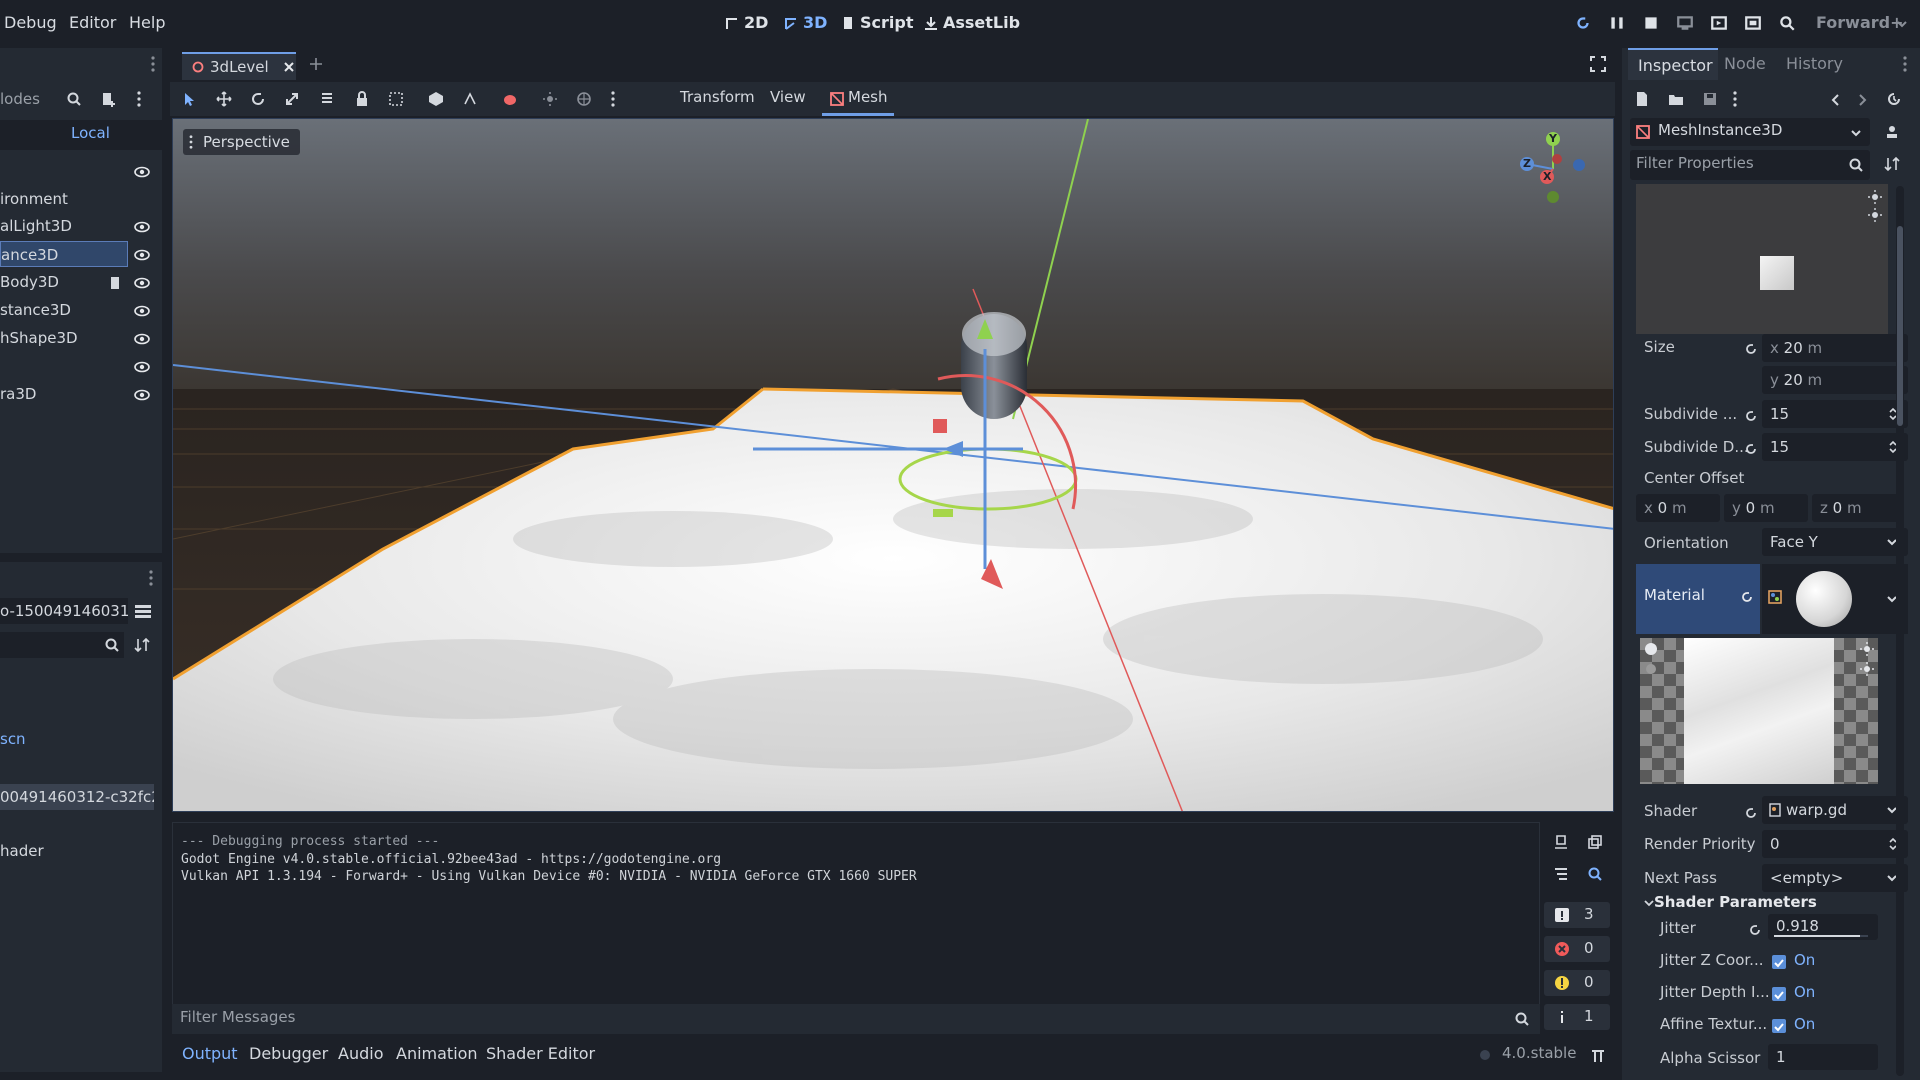 Image resolution: width=1920 pixels, height=1080 pixels. I want to click on warnings-filter-toggle: 0, so click(1577, 983).